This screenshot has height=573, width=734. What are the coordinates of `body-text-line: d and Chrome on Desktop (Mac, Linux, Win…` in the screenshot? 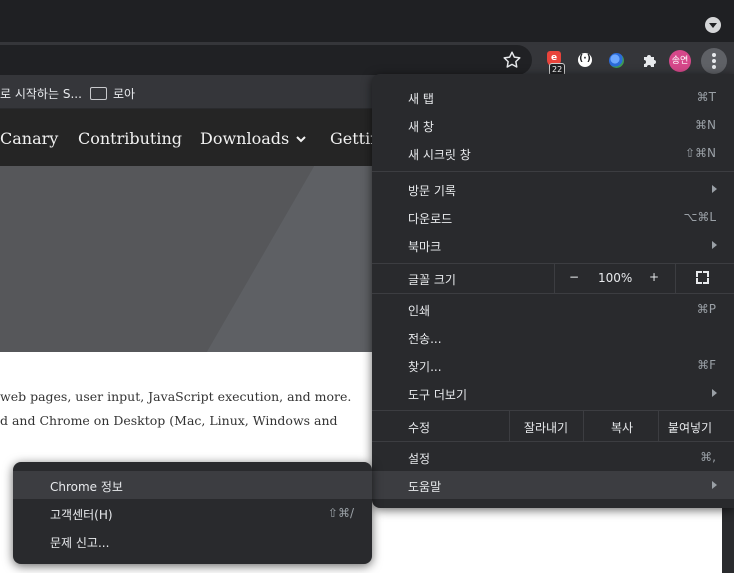 It's located at (169, 420).